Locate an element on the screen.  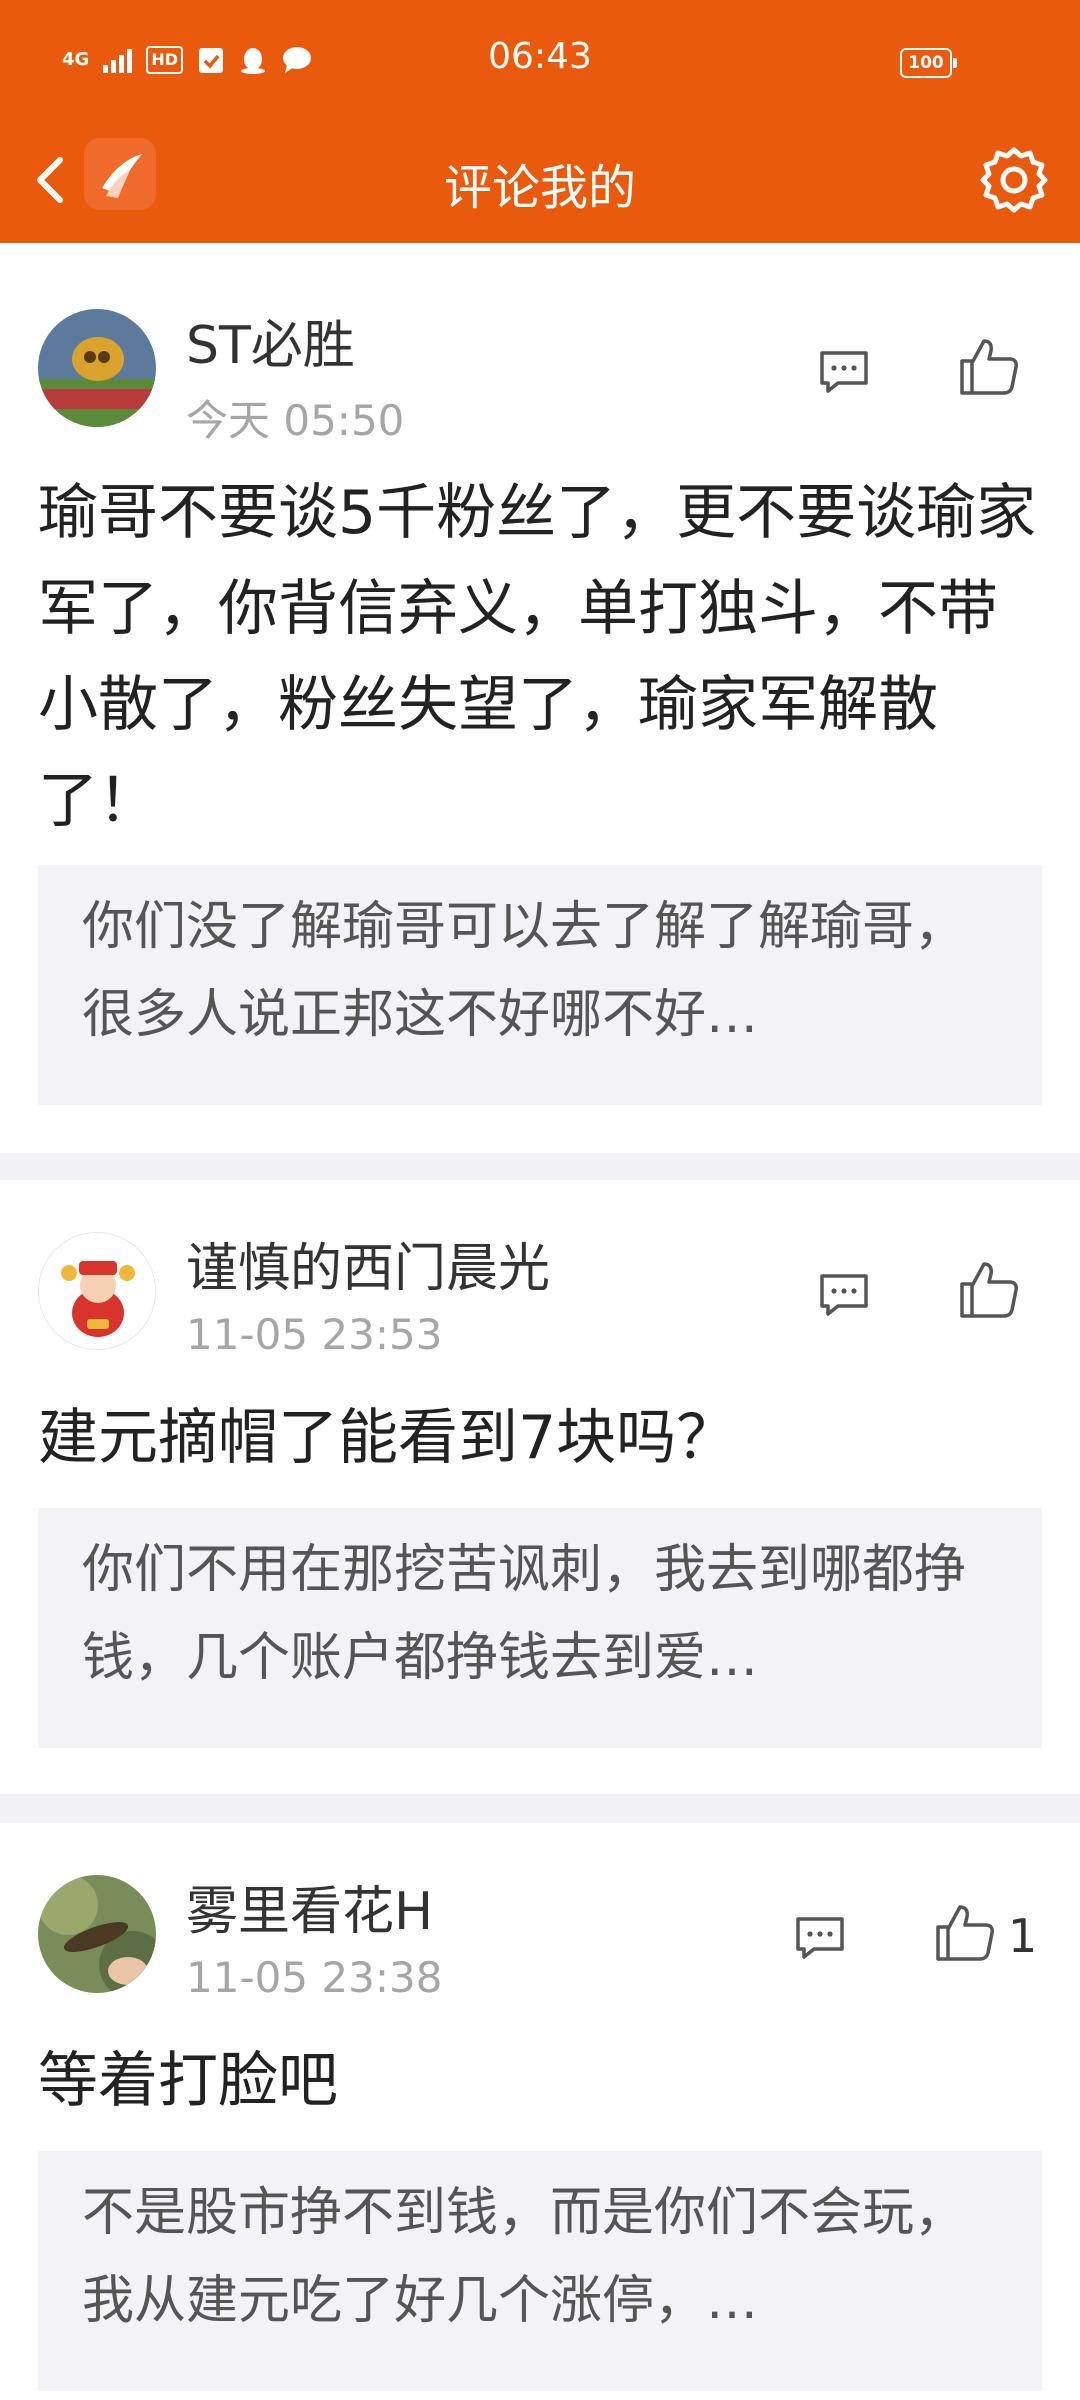
nav-bar: 评论我的 is located at coordinates (540, 181).